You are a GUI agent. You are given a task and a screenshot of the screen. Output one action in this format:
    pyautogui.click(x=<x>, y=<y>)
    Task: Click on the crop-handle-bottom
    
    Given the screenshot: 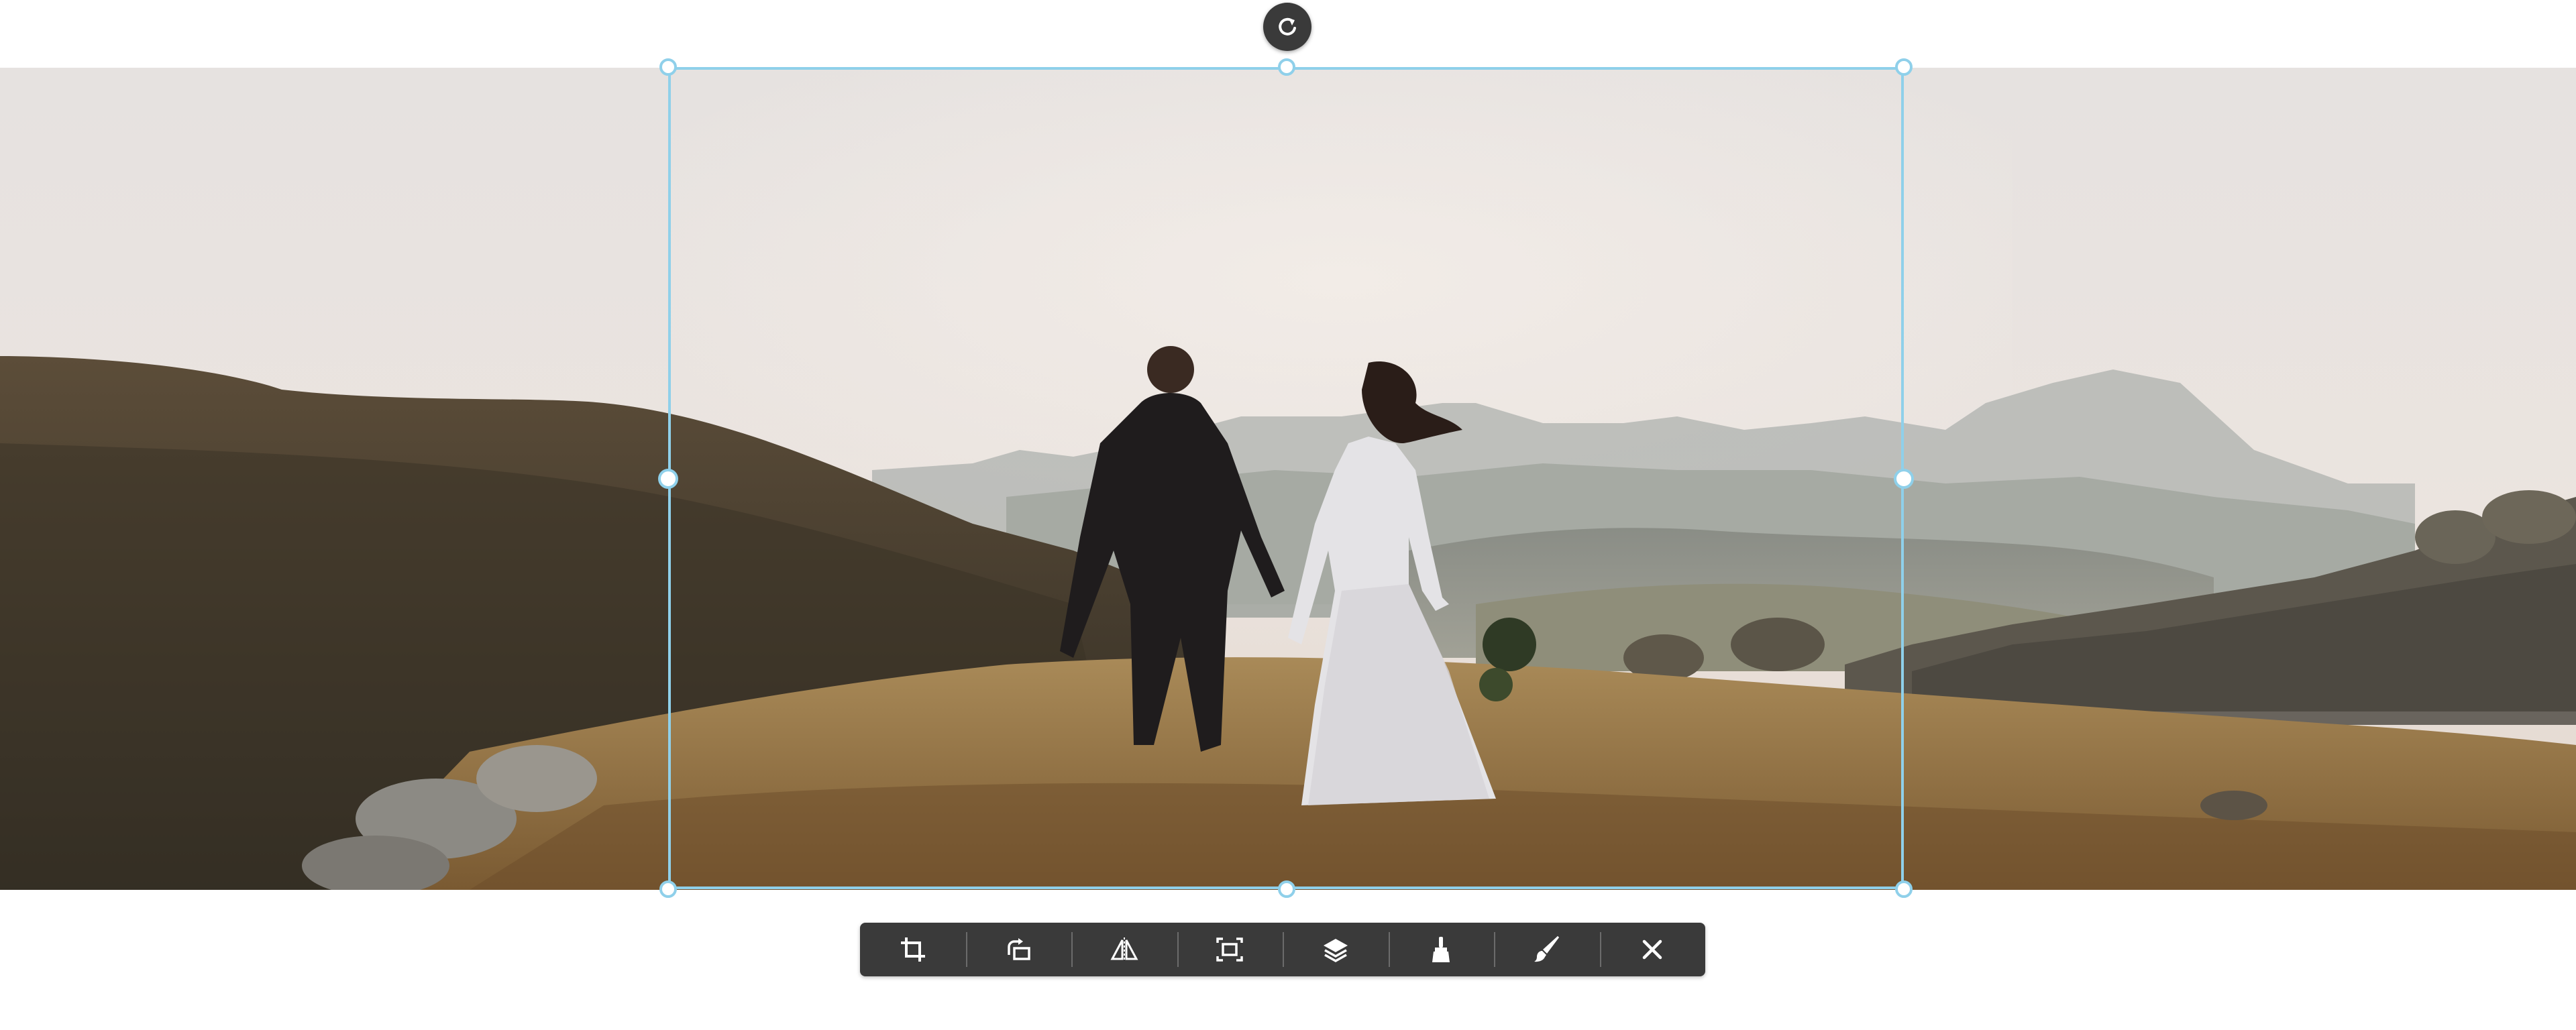 What is the action you would take?
    pyautogui.click(x=1286, y=889)
    